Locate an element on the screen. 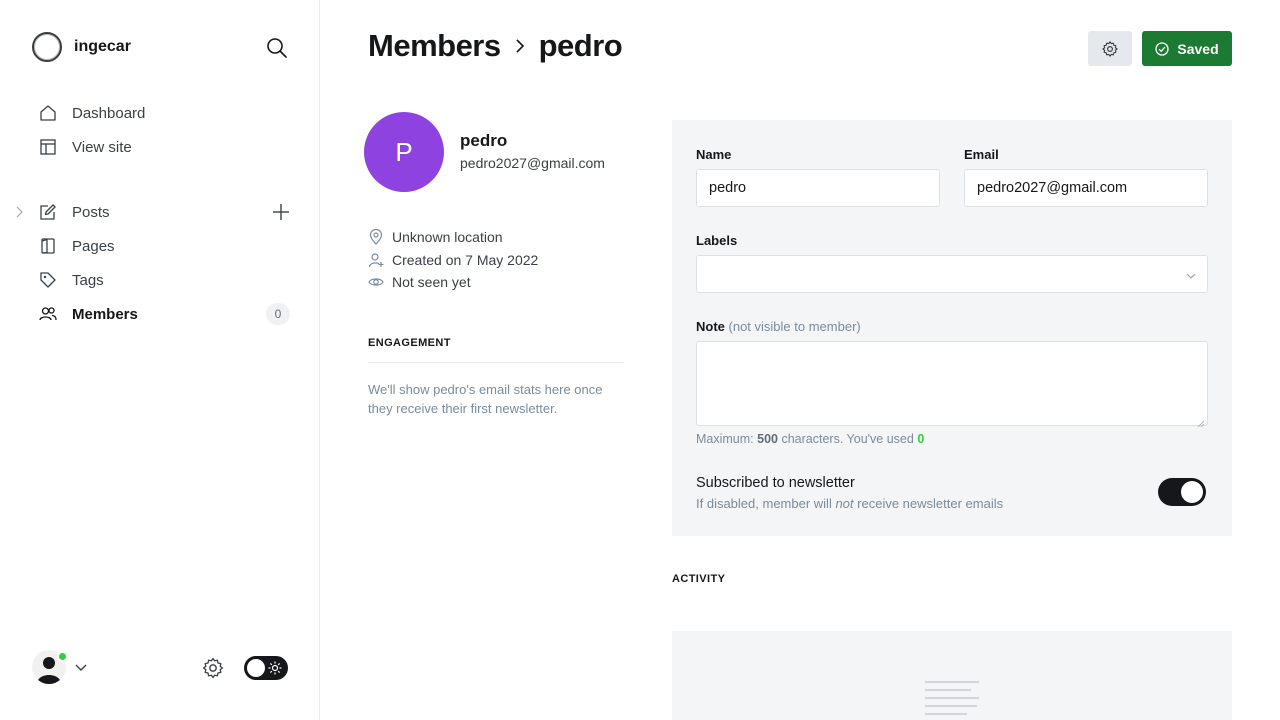  hint-prefix: Maximum: is located at coordinates (725, 439).